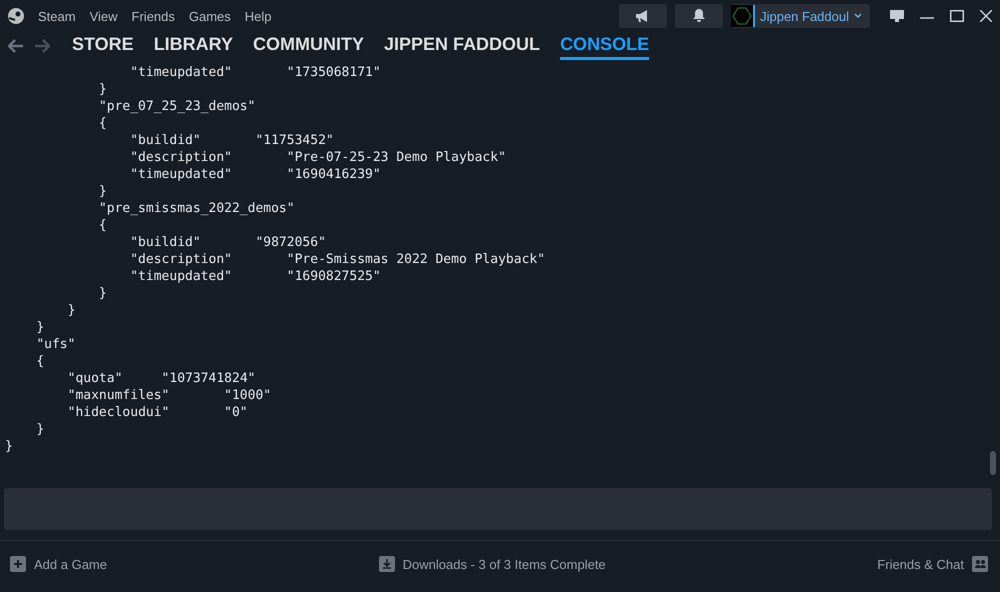 This screenshot has width=1000, height=592. Describe the element at coordinates (800, 16) in the screenshot. I see `account-menu: Jippen Faddoul` at that location.